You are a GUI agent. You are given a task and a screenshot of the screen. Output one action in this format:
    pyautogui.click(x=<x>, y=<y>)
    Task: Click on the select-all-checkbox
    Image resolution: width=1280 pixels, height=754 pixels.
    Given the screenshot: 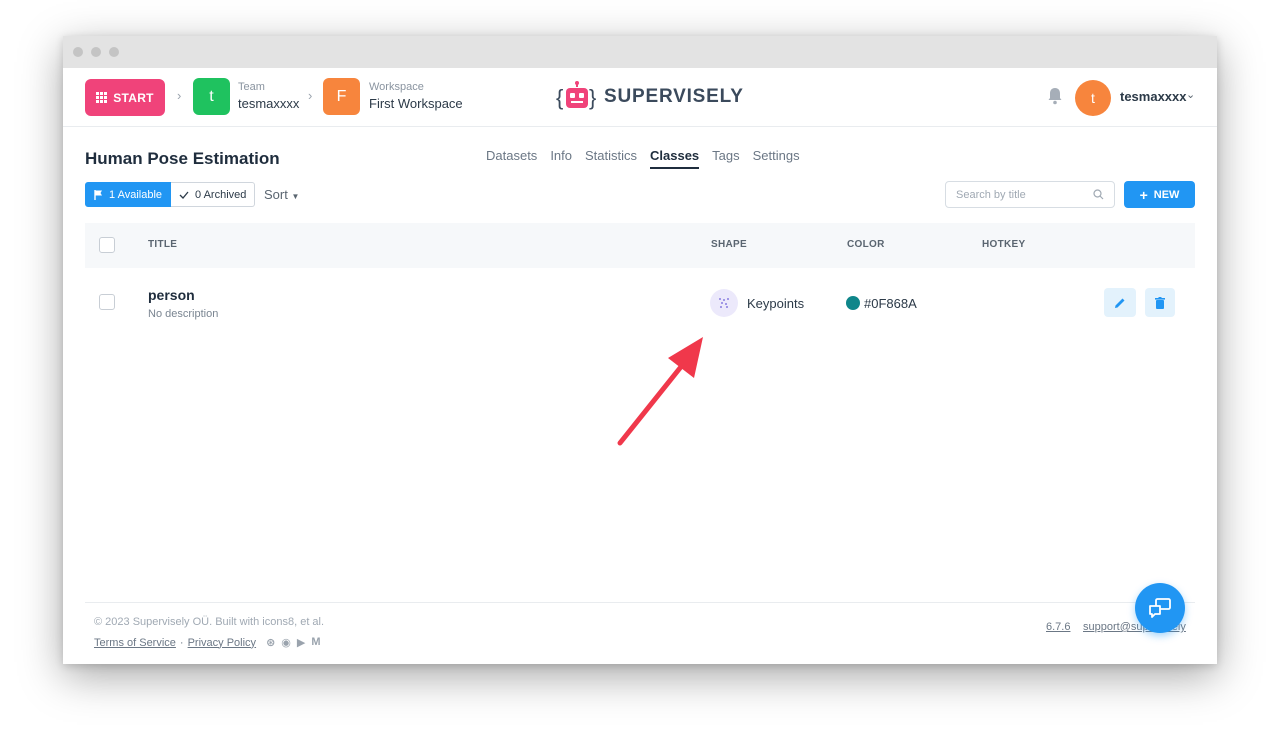 What is the action you would take?
    pyautogui.click(x=107, y=245)
    